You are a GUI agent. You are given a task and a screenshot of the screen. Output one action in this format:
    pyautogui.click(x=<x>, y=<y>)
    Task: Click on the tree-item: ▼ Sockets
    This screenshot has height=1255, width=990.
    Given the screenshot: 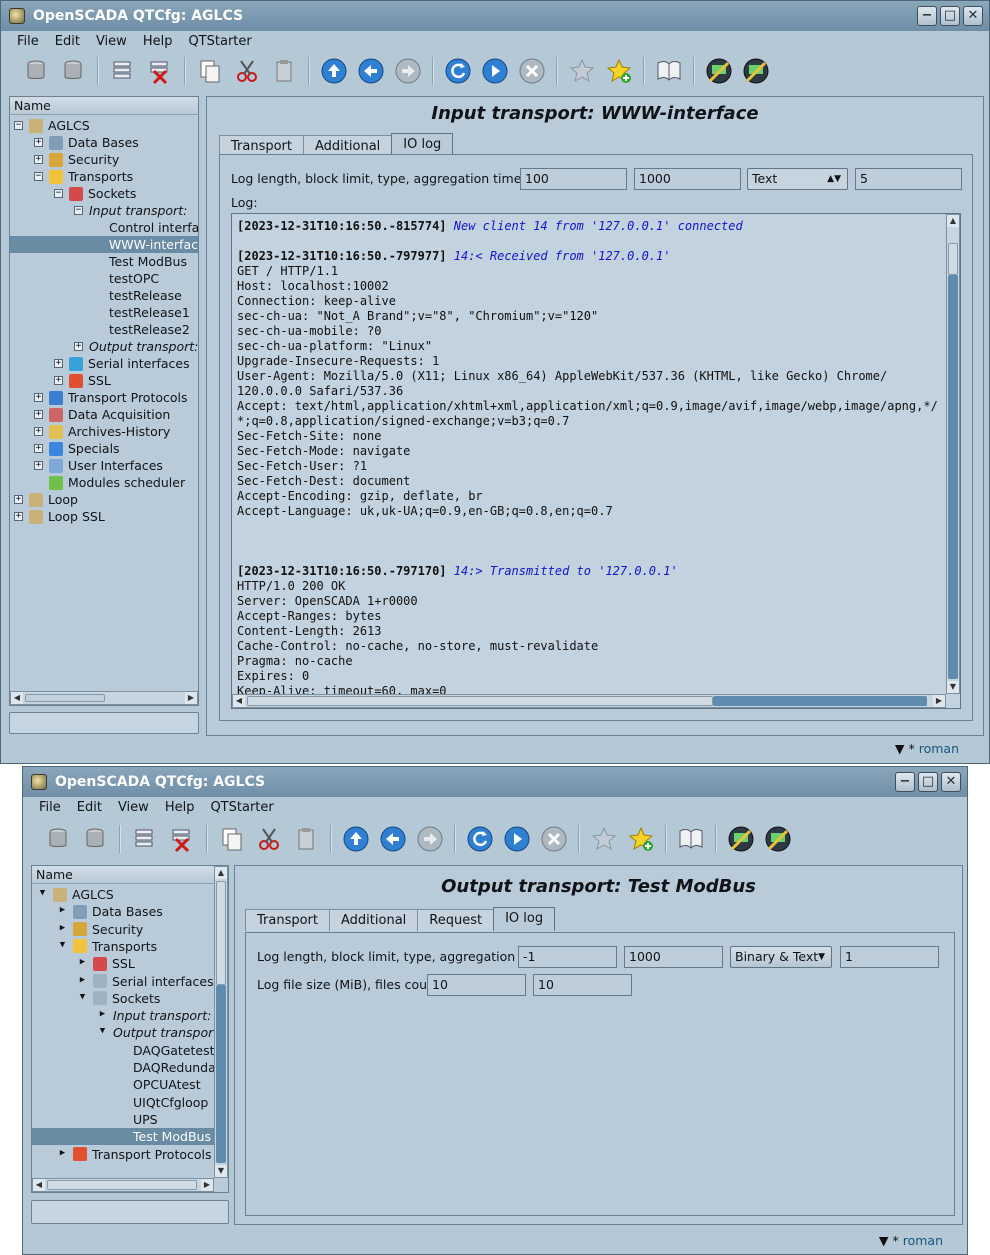 What is the action you would take?
    pyautogui.click(x=96, y=998)
    